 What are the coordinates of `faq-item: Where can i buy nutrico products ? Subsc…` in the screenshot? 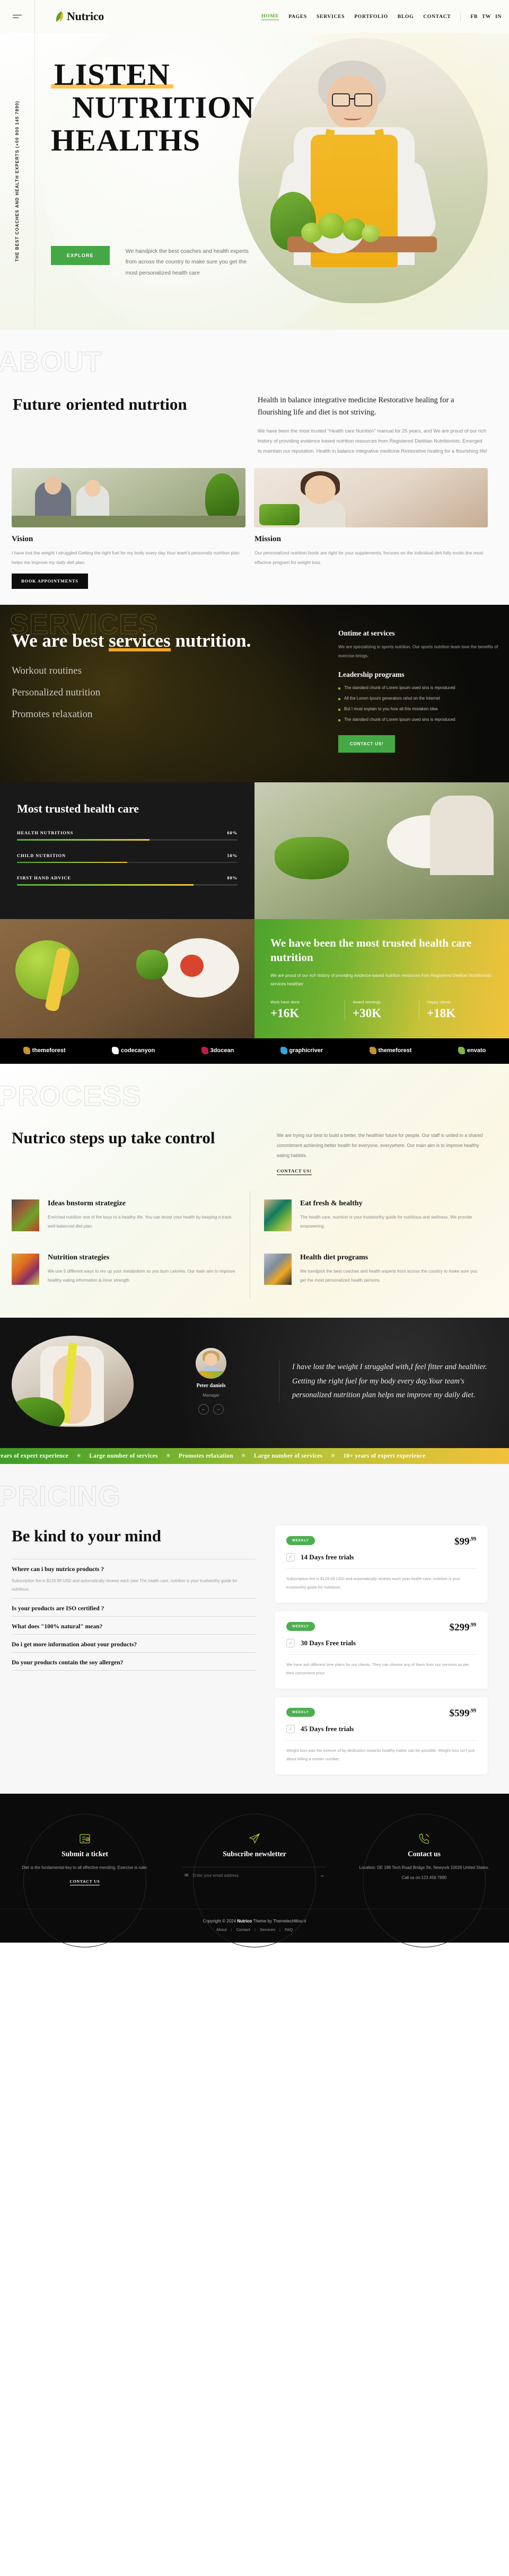 It's located at (134, 1578).